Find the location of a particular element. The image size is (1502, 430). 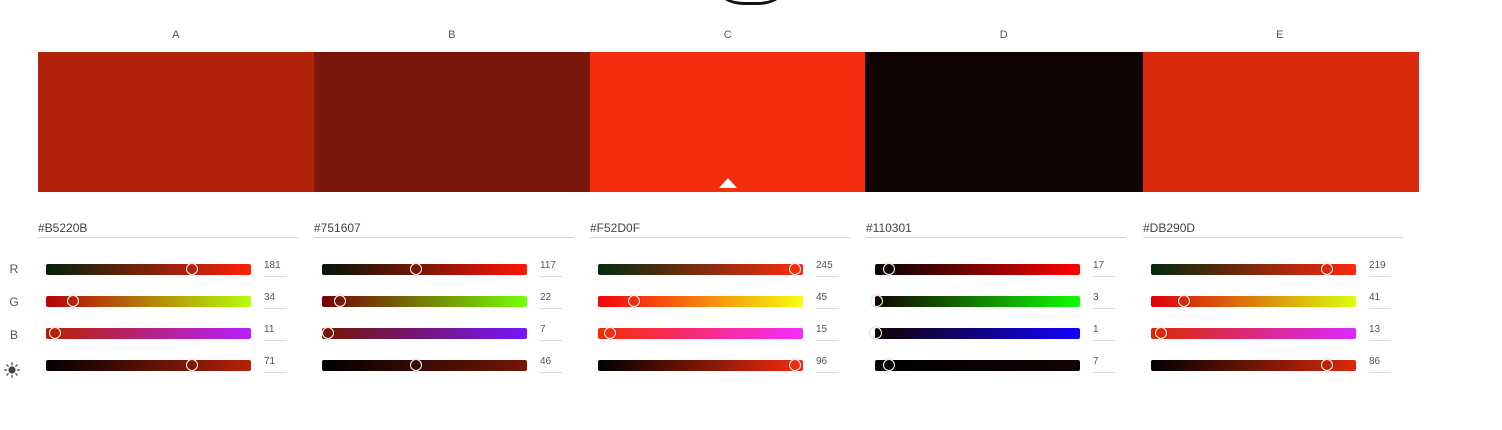

slider-knob-brightness-e is located at coordinates (1327, 365).